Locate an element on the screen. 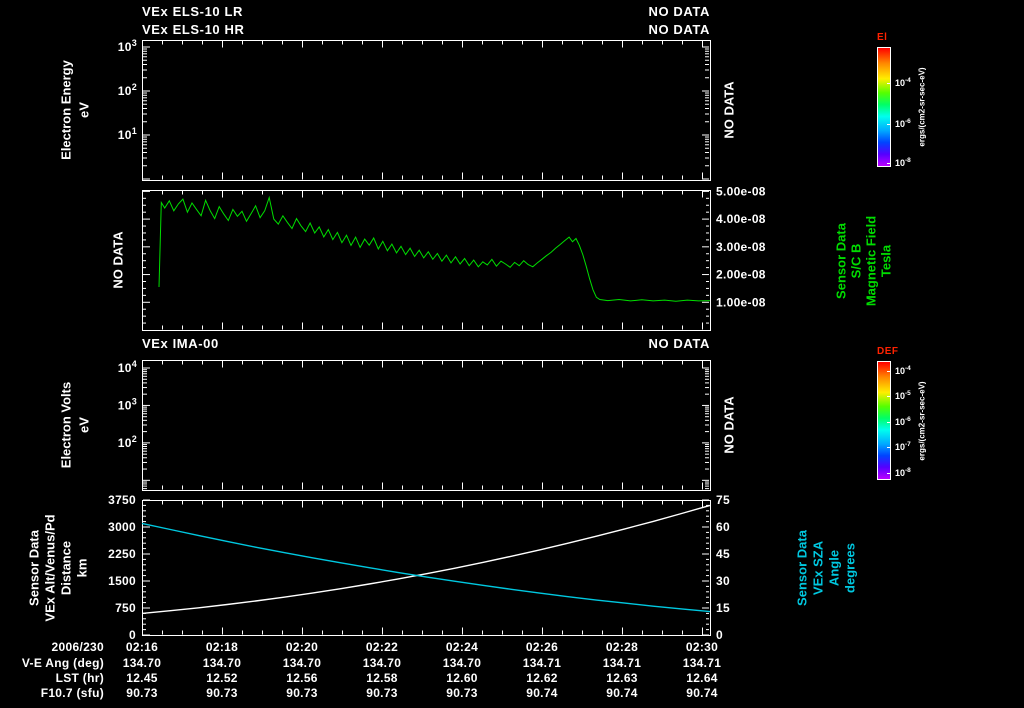 The width and height of the screenshot is (1024, 708). x-axis-tick-label: 02:24 is located at coordinates (462, 647).